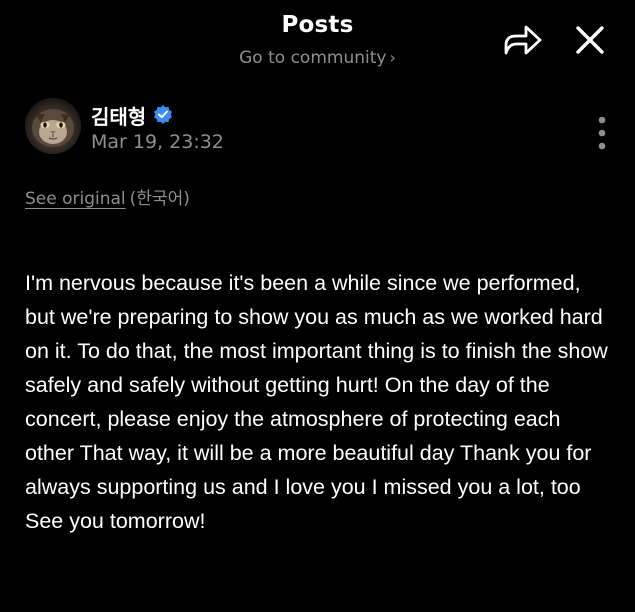 This screenshot has width=635, height=612. I want to click on post-author: 김태형 Mar 19, 23:32, so click(317, 128).